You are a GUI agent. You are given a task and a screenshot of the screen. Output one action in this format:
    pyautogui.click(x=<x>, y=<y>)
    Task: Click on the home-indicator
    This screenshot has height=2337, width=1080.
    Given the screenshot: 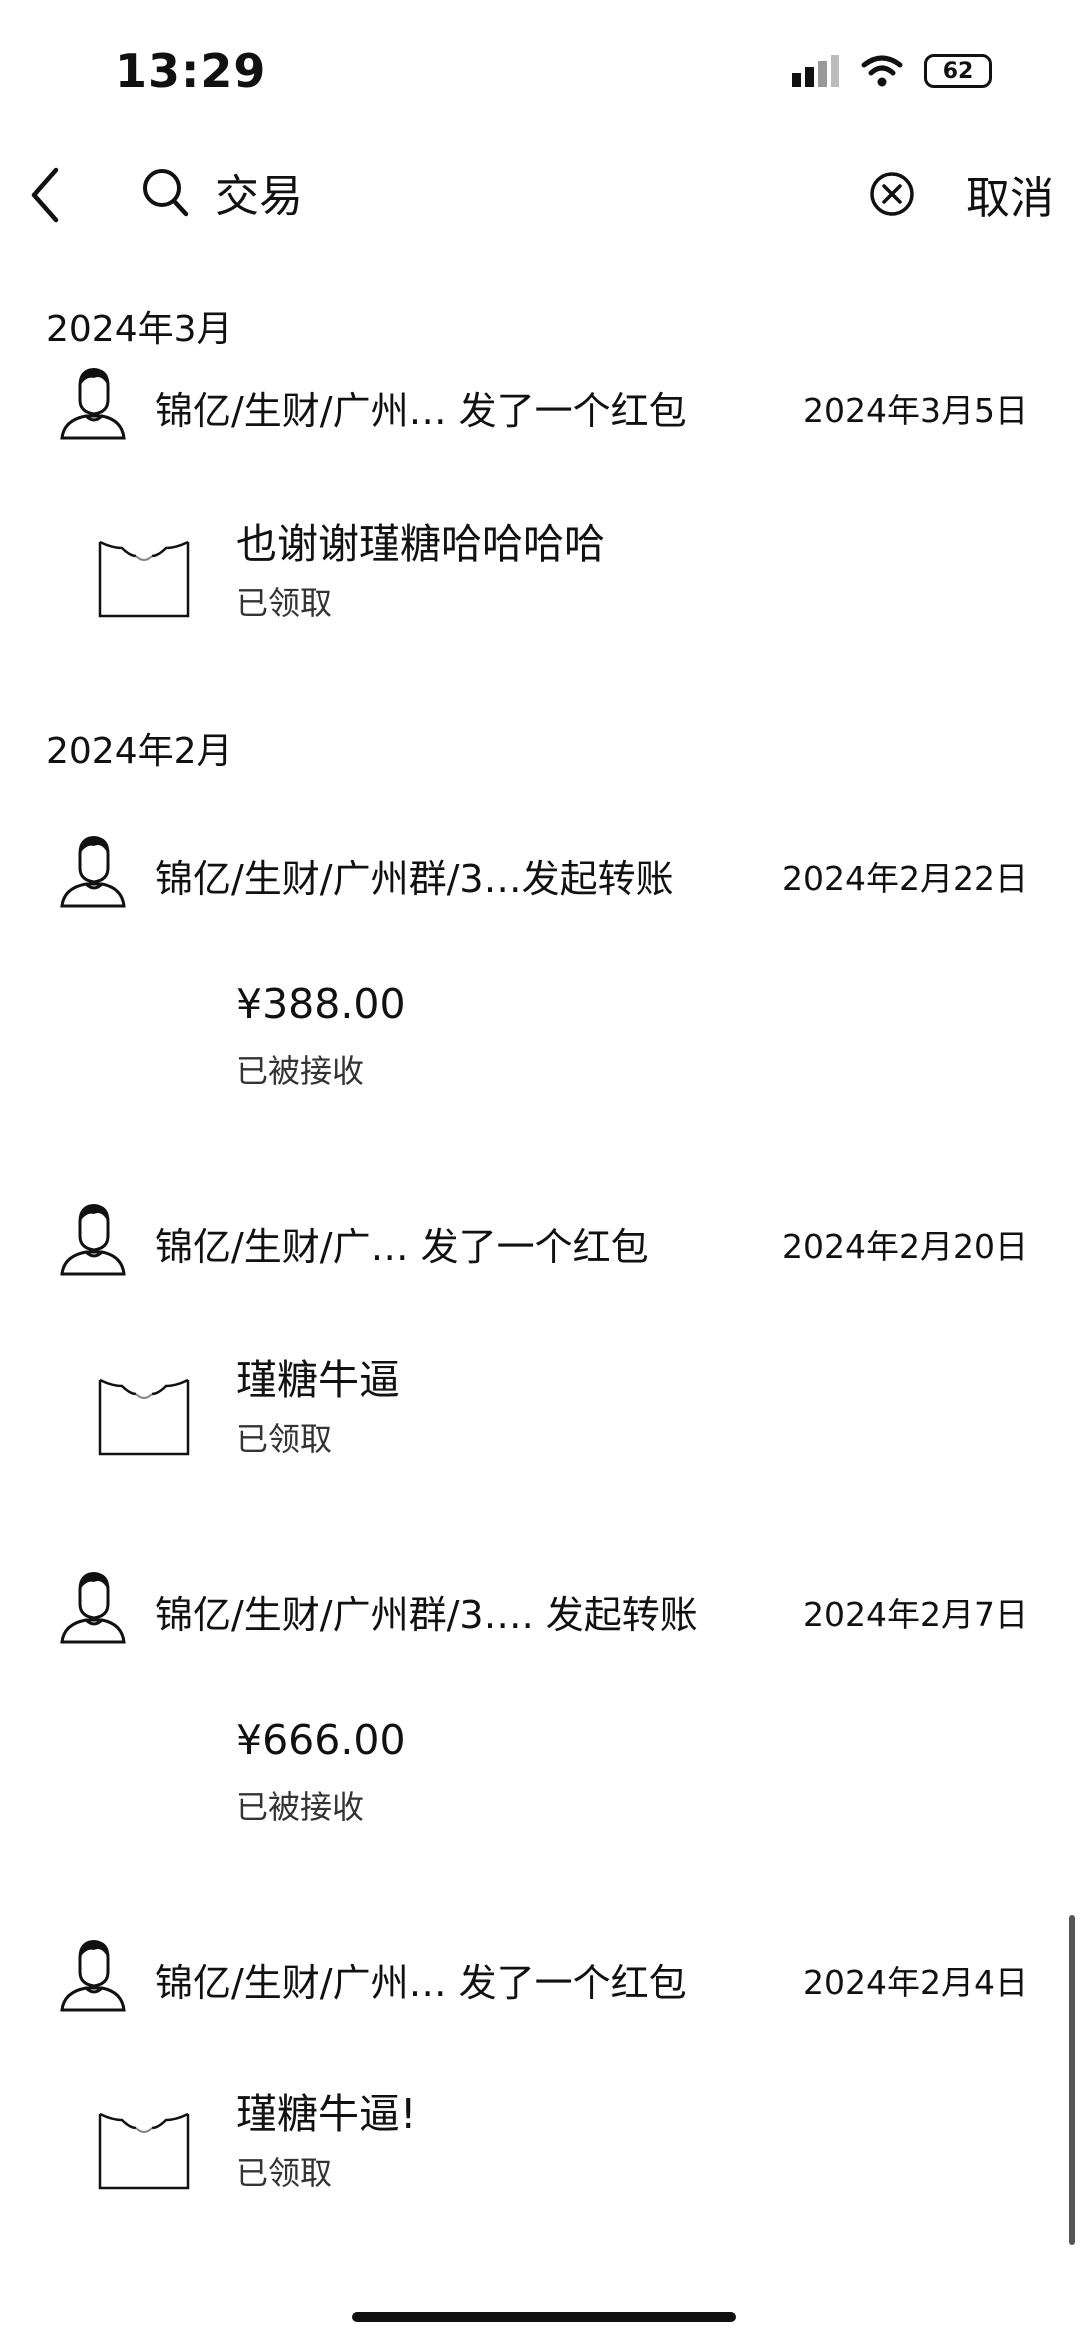 What is the action you would take?
    pyautogui.click(x=544, y=2317)
    